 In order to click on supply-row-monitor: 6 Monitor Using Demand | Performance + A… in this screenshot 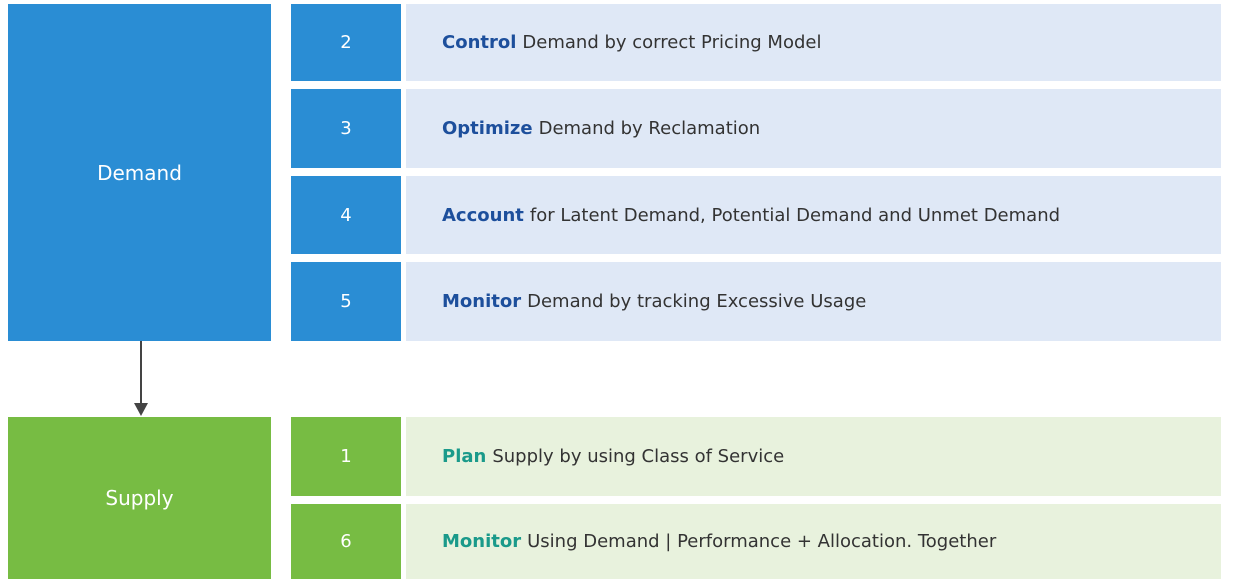, I will do `click(756, 541)`.